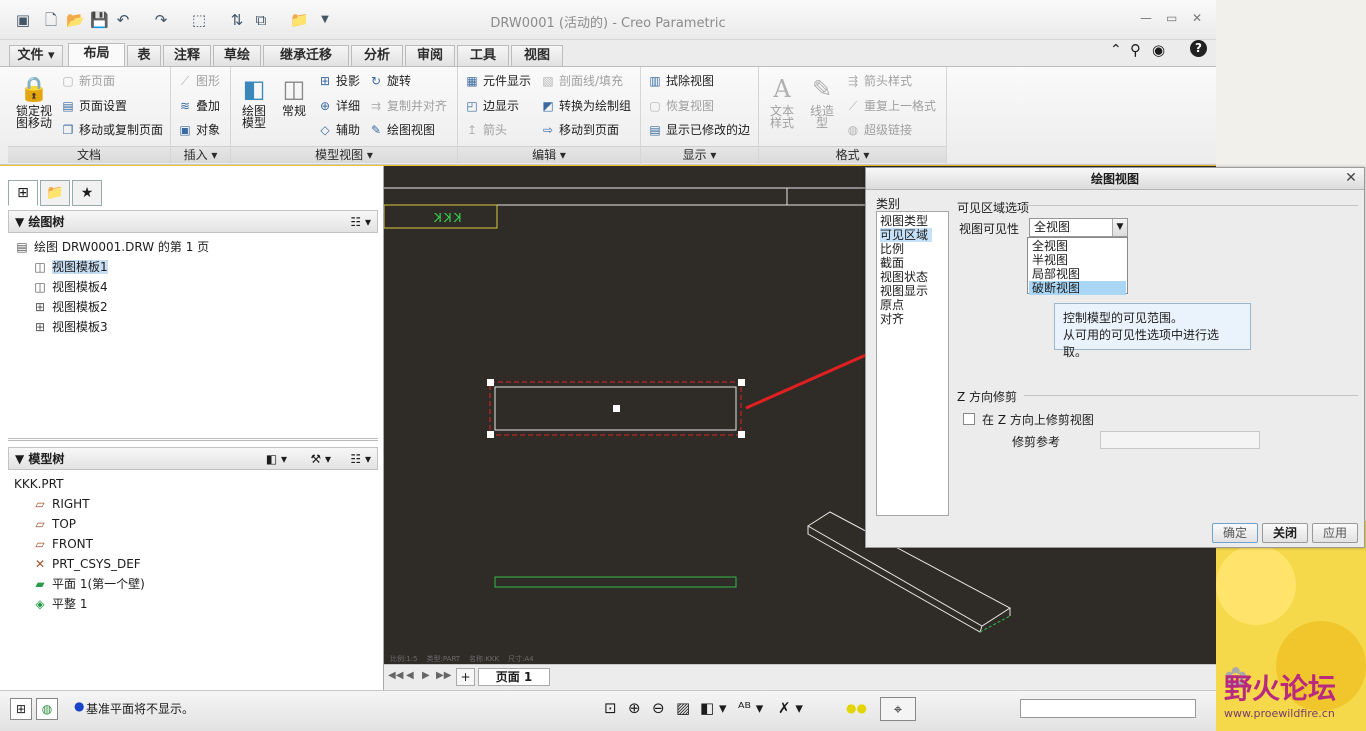 This screenshot has width=1366, height=731. I want to click on datum-display-icon: ✗ ▾, so click(790, 708).